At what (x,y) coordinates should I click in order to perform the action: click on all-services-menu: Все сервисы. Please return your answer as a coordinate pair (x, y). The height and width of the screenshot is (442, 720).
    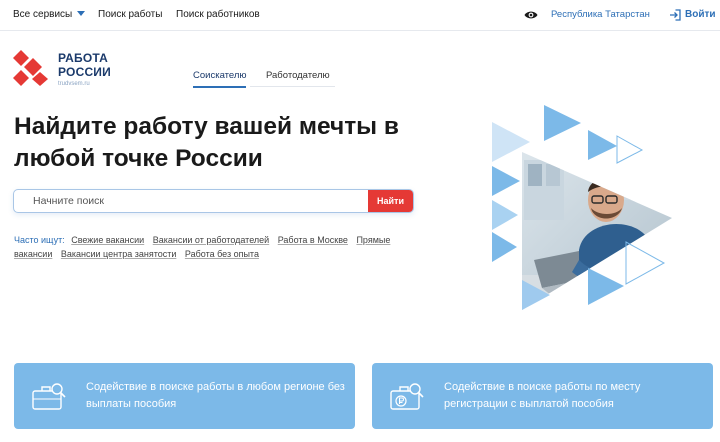
    Looking at the image, I should click on (49, 14).